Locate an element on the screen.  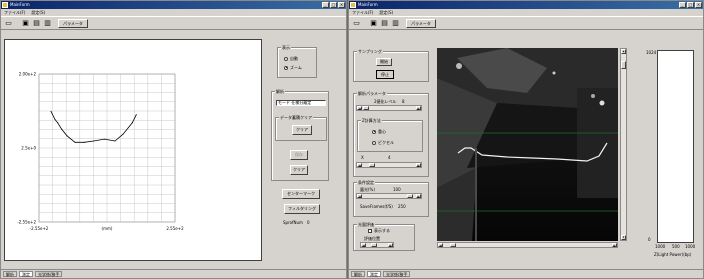
power-tick-2: 500 is located at coordinates (676, 246).